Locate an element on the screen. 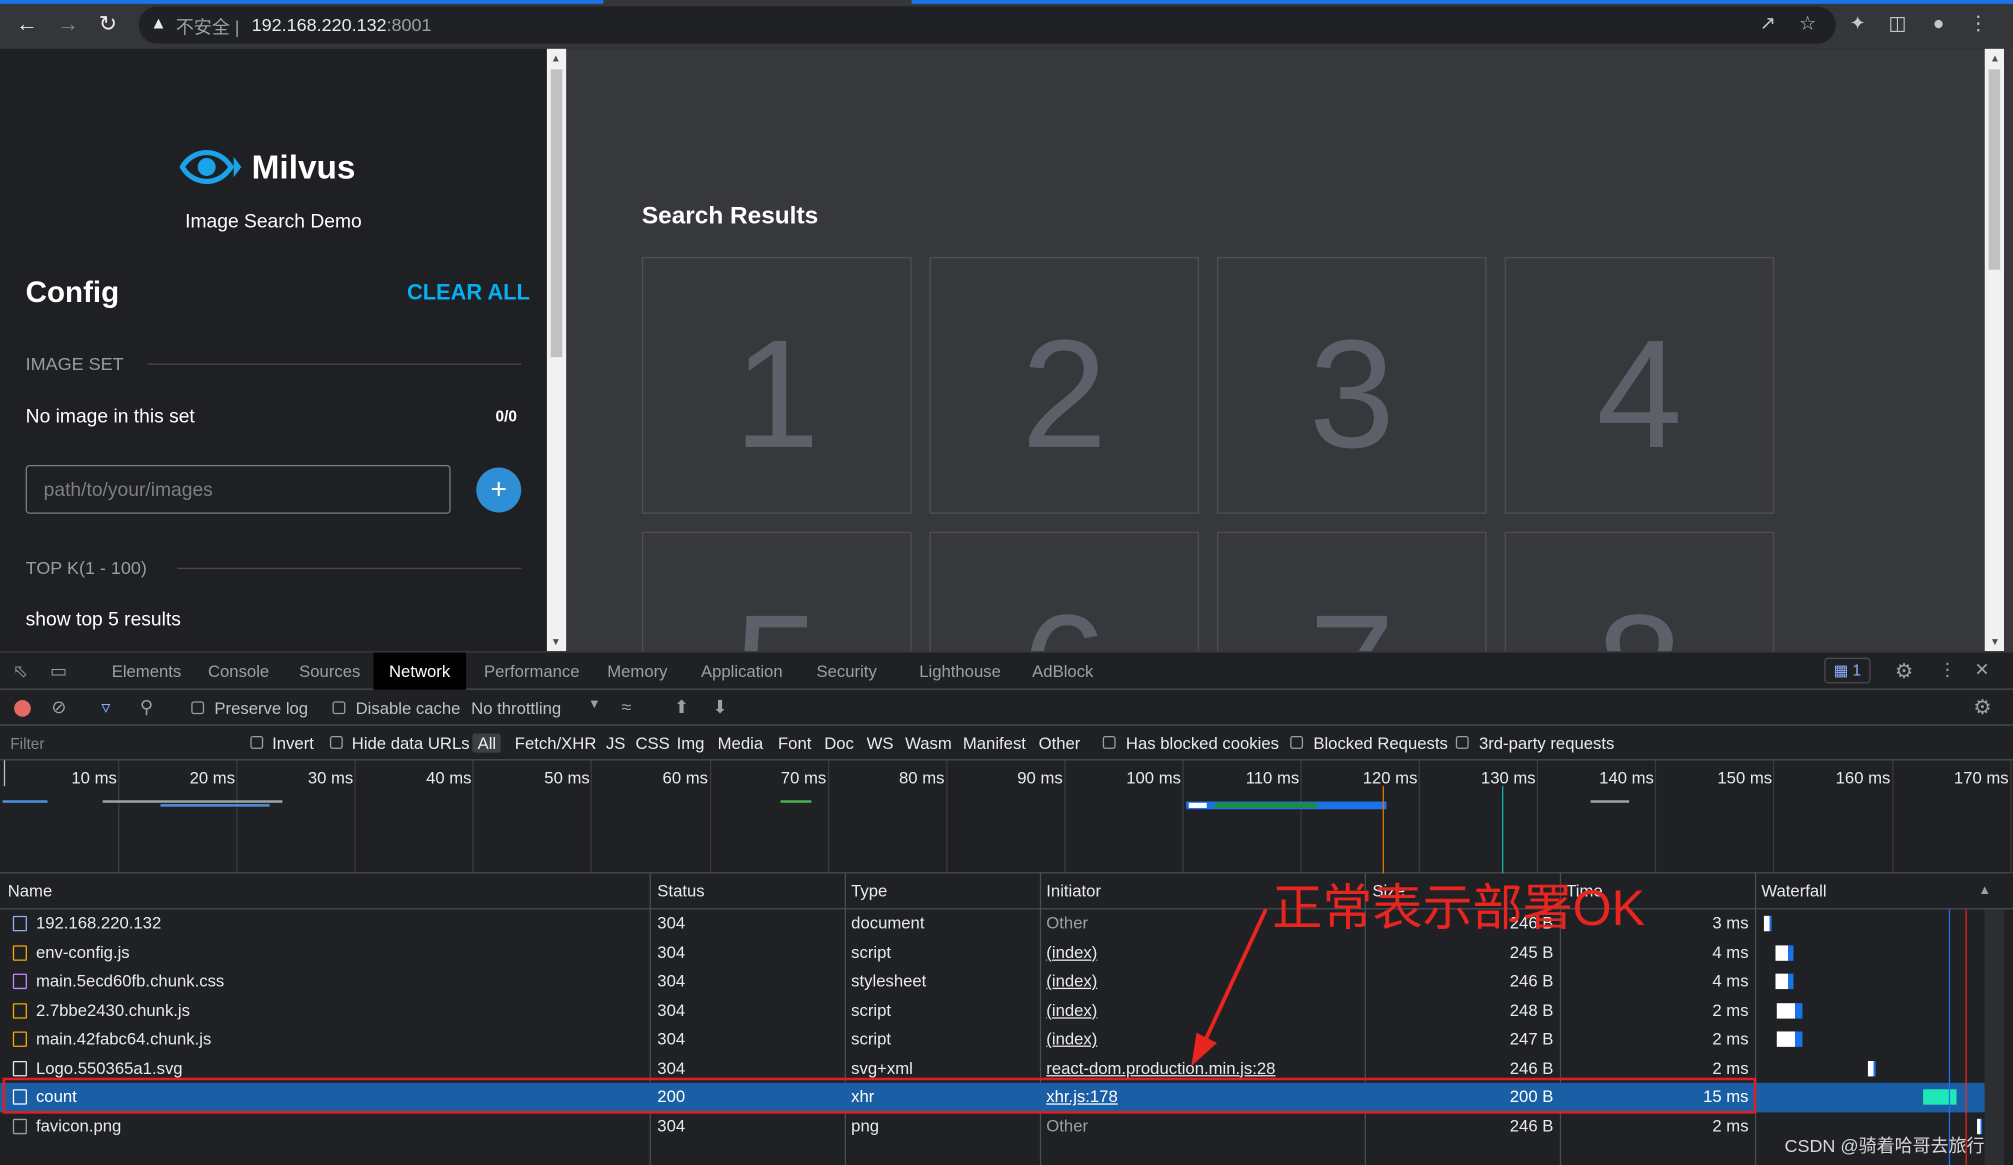  table-row: 192.168.220.132 304 document Other 246 B3 ms is located at coordinates (992, 923).